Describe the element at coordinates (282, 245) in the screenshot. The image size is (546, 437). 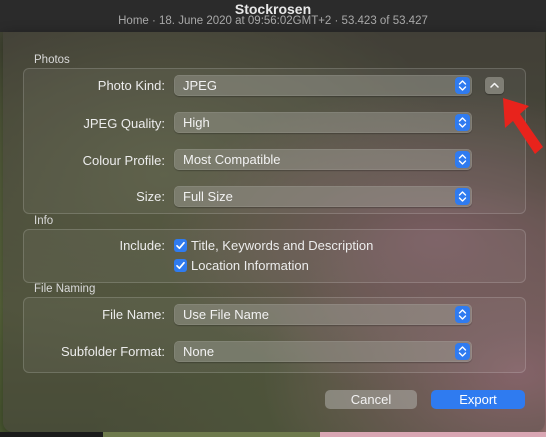
I see `title-keywords-label: Title, Keywords and Description` at that location.